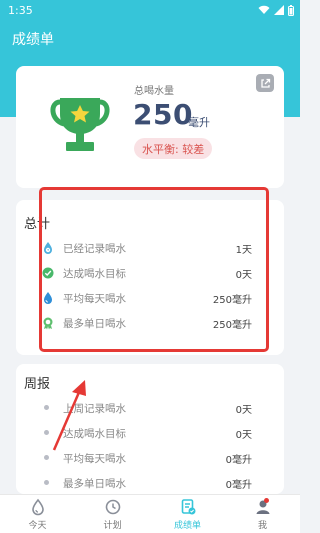  Describe the element at coordinates (154, 91) in the screenshot. I see `total-water-label: 总喝水量` at that location.